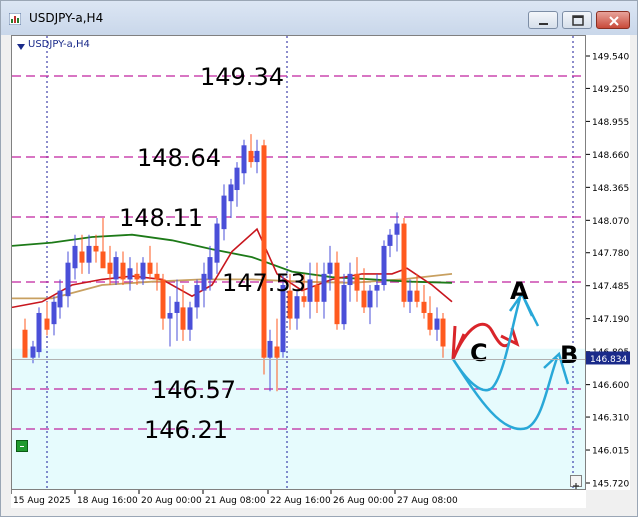 The height and width of the screenshot is (517, 638). I want to click on maximize-button, so click(577, 20).